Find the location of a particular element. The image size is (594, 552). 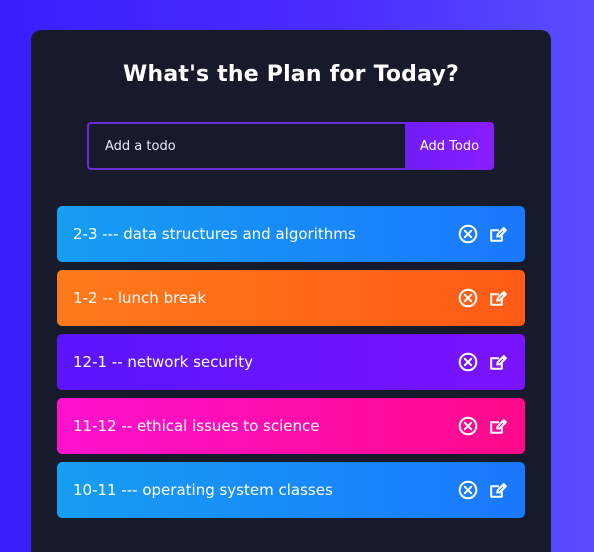

add-todo-button: Add Todo is located at coordinates (449, 146).